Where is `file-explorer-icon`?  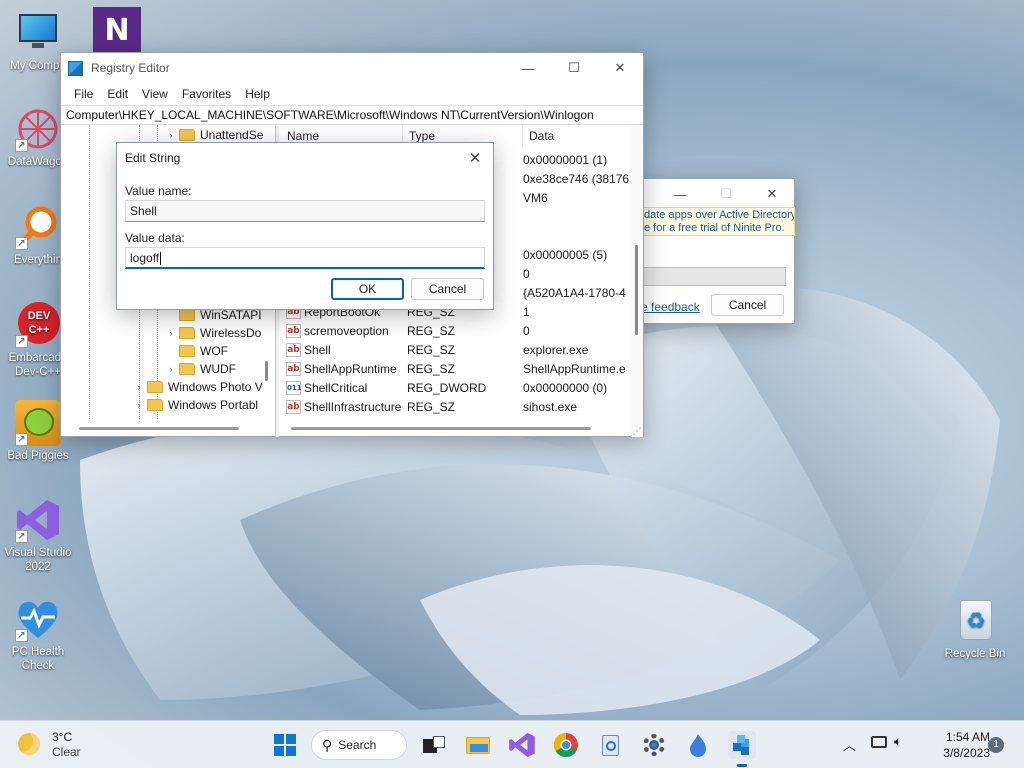 file-explorer-icon is located at coordinates (478, 745).